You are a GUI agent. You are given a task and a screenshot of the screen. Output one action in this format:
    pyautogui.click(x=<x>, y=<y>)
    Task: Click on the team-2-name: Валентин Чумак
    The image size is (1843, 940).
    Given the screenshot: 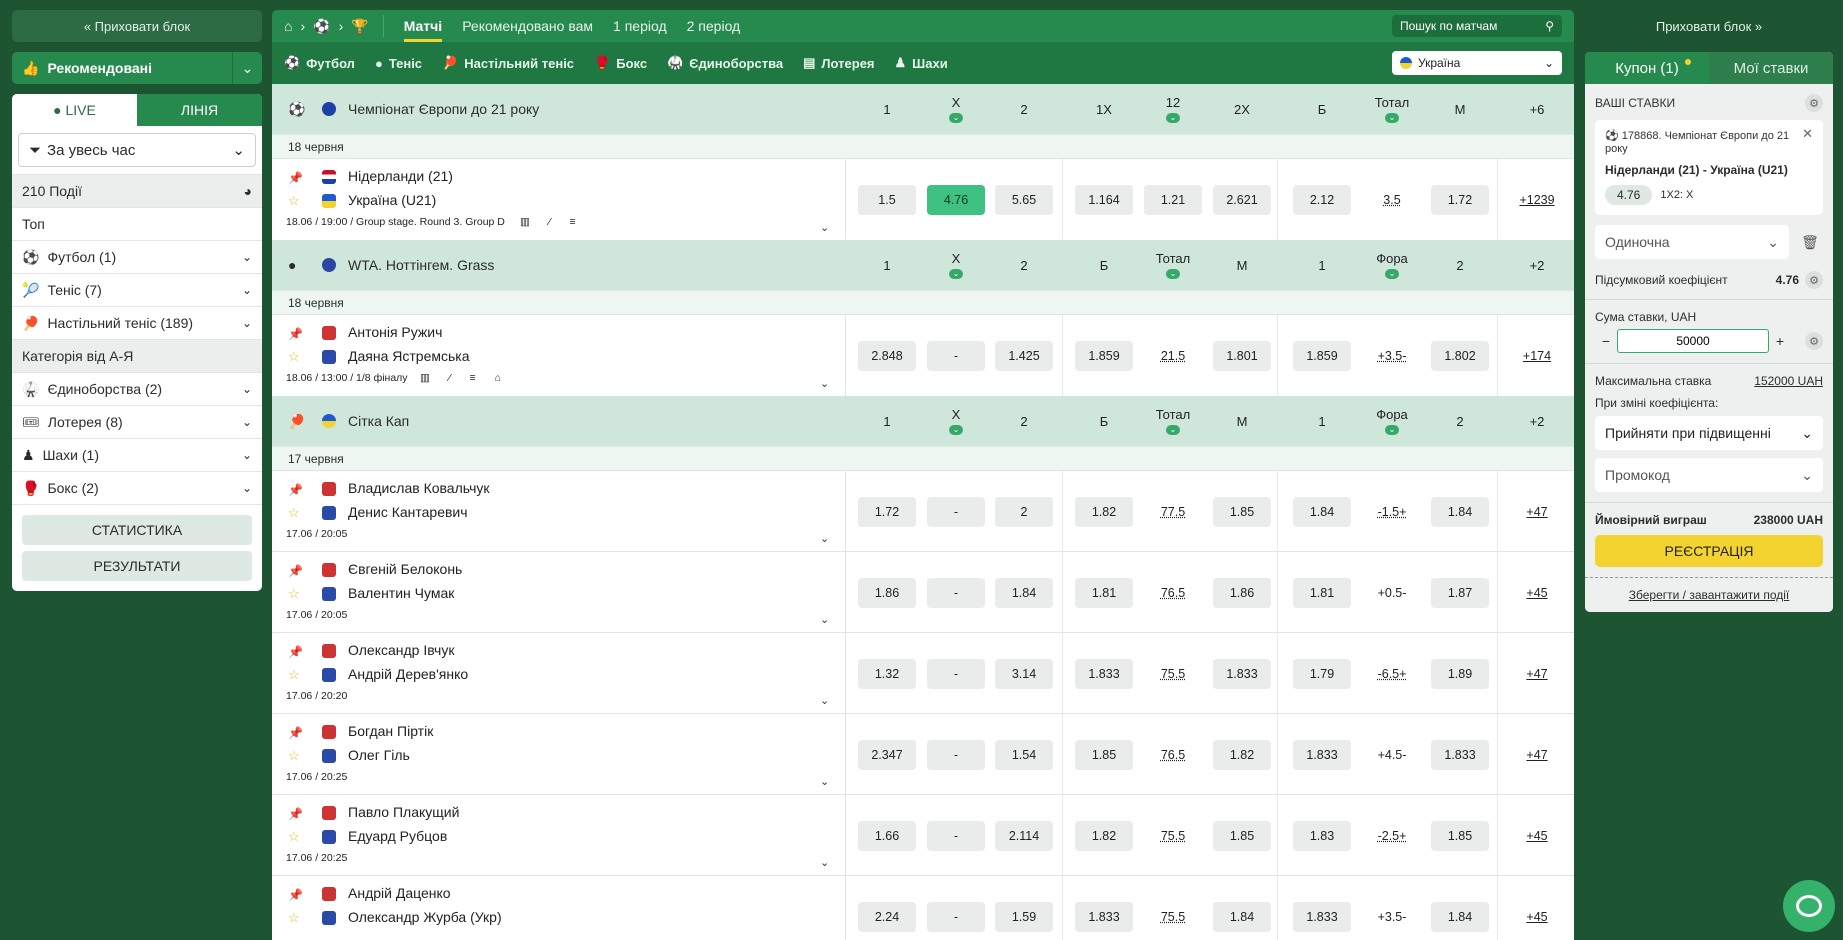 What is the action you would take?
    pyautogui.click(x=401, y=593)
    